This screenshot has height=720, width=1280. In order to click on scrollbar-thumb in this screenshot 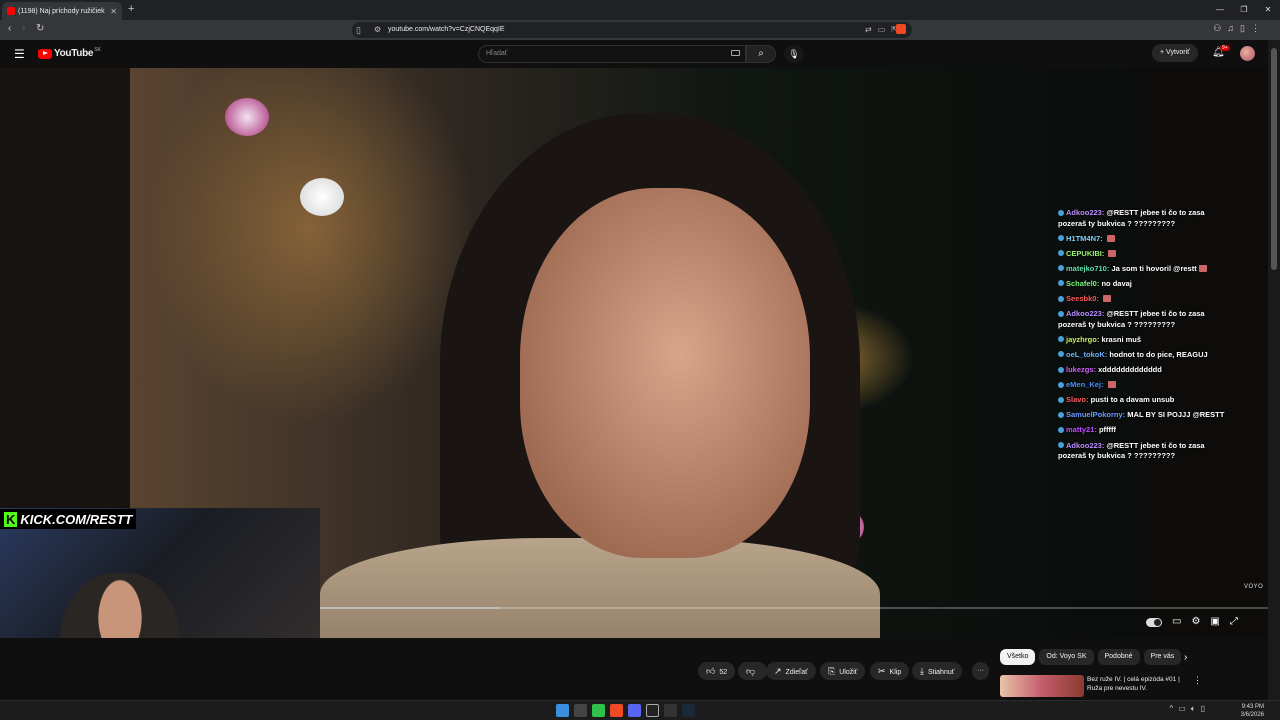, I will do `click(1274, 159)`.